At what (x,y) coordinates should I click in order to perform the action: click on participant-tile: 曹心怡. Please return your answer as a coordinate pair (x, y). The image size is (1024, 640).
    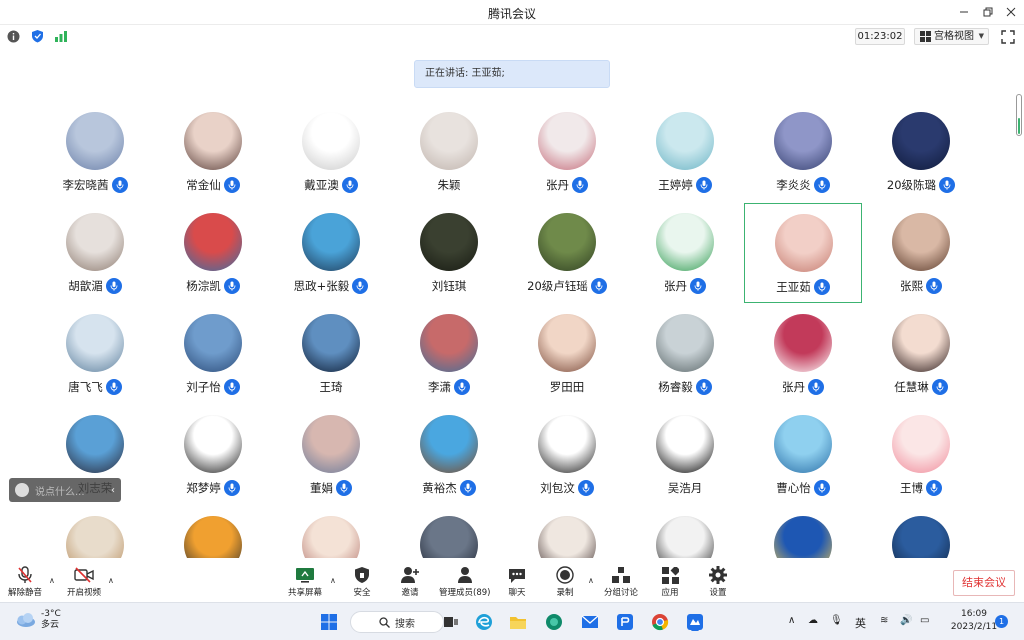
    Looking at the image, I should click on (803, 455).